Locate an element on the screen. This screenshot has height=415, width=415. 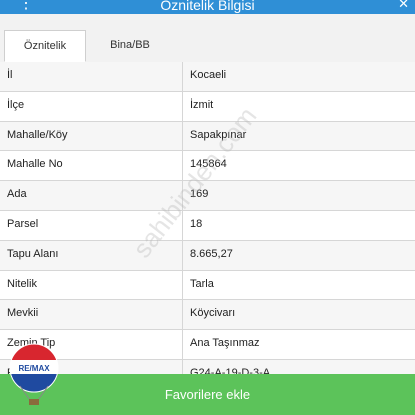
attribute-value: Köycivarı is located at coordinates (213, 313).